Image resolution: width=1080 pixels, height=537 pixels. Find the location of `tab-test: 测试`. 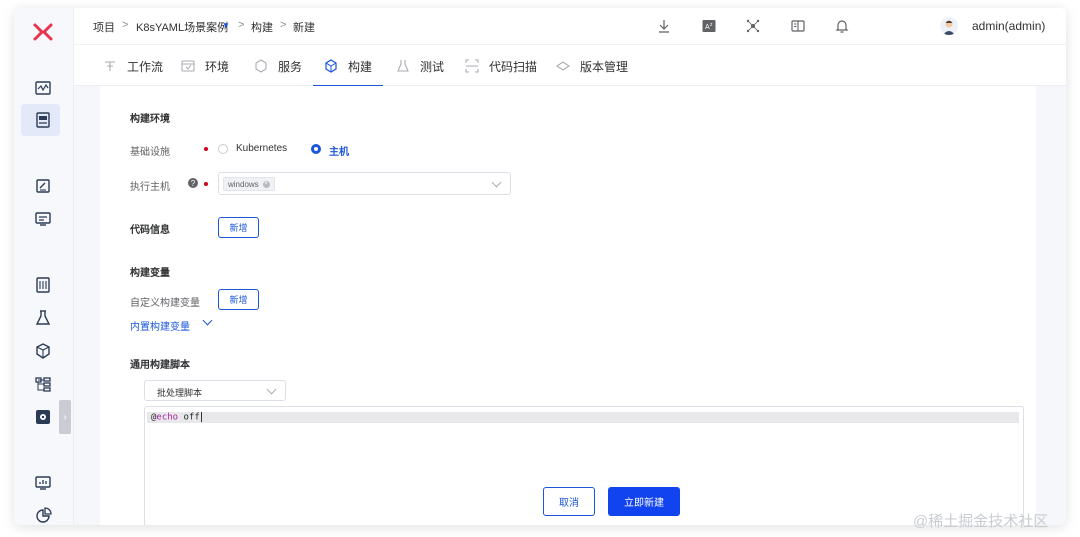

tab-test: 测试 is located at coordinates (420, 66).